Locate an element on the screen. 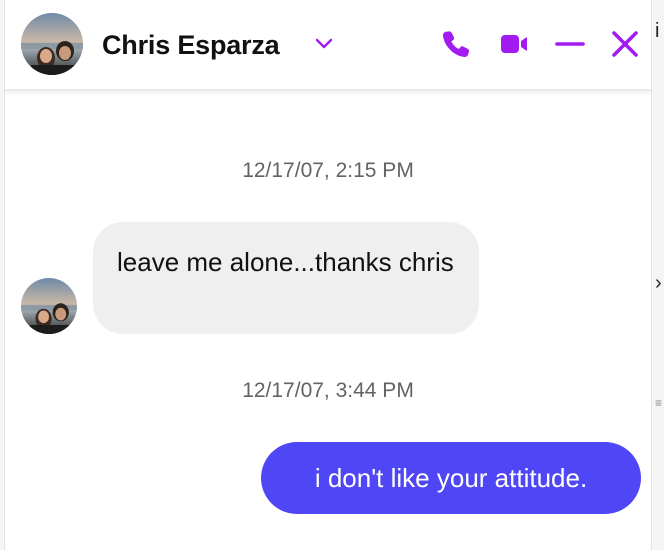  contact-avatar is located at coordinates (52, 44).